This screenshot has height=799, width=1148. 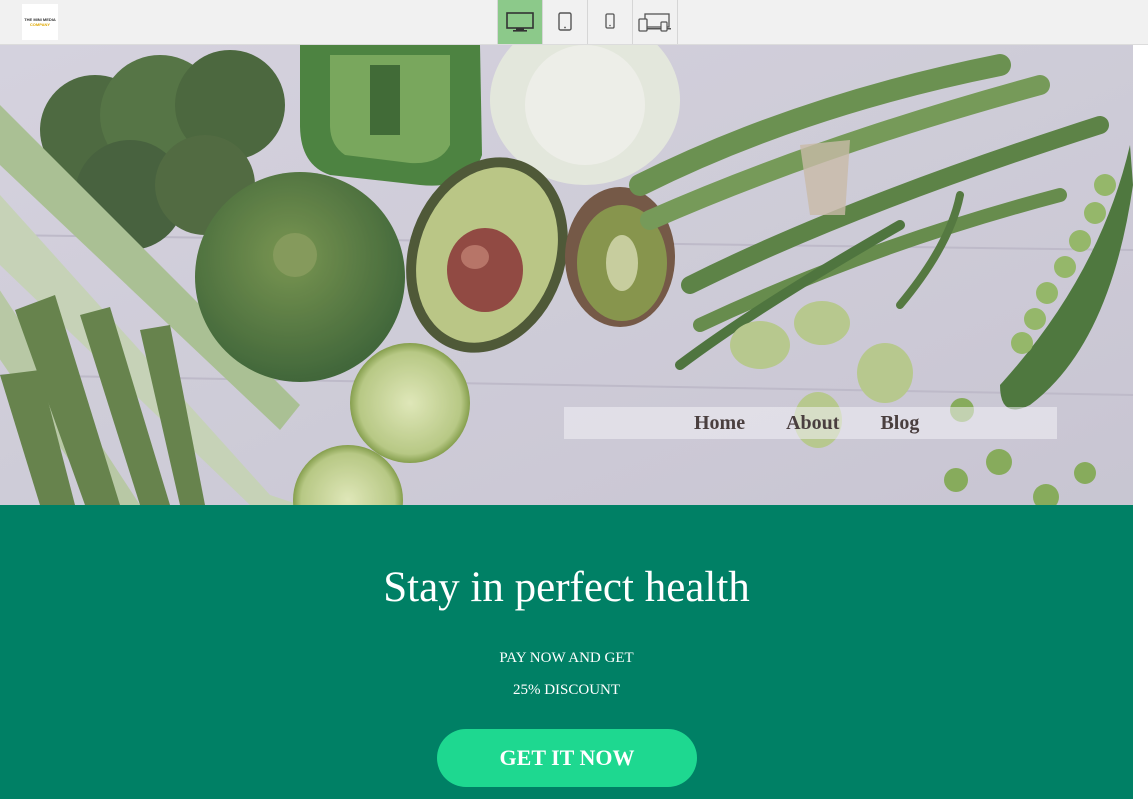 I want to click on main-navigation: Home About Blog, so click(x=810, y=423).